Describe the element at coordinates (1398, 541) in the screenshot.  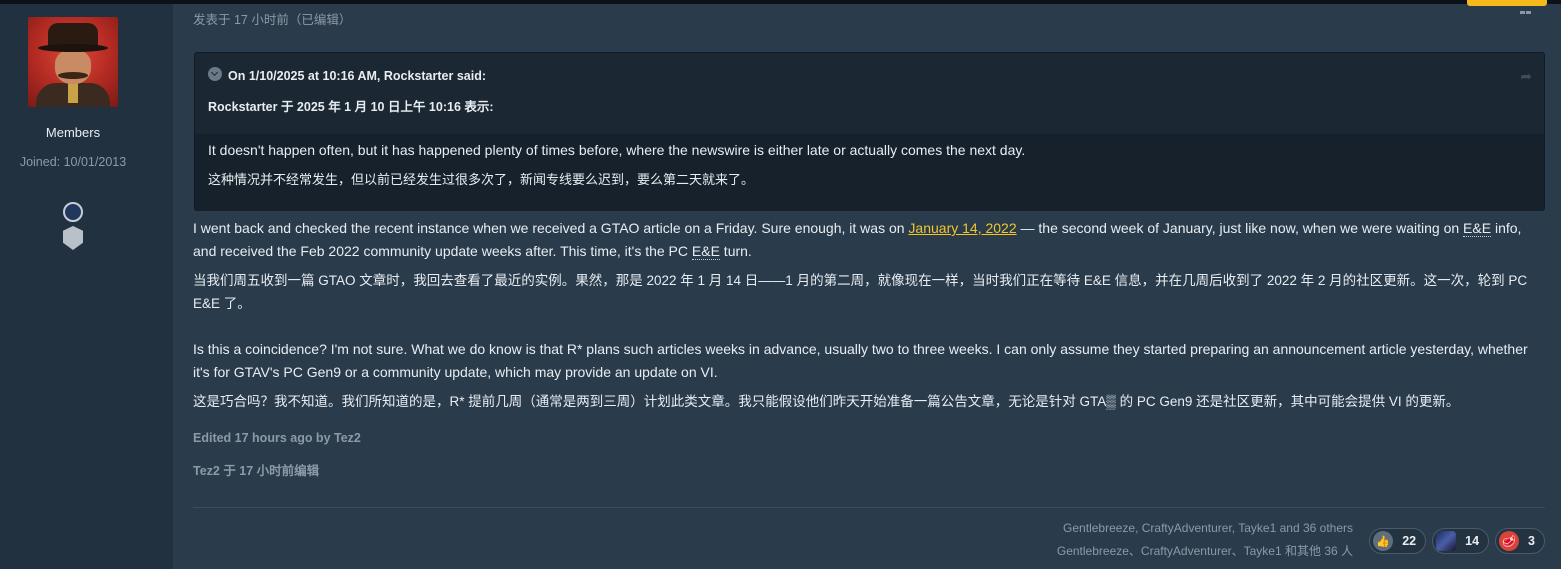
I see `reaction-like: 👍 22` at that location.